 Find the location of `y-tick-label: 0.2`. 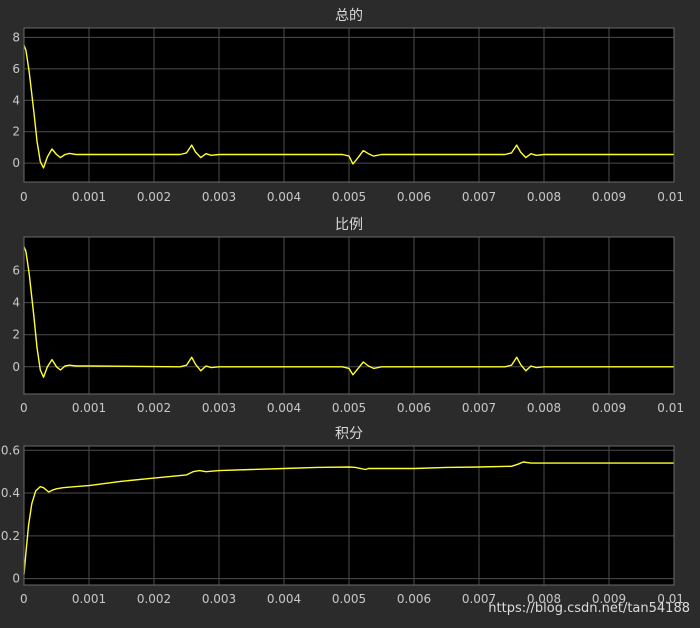

y-tick-label: 0.2 is located at coordinates (10, 536).